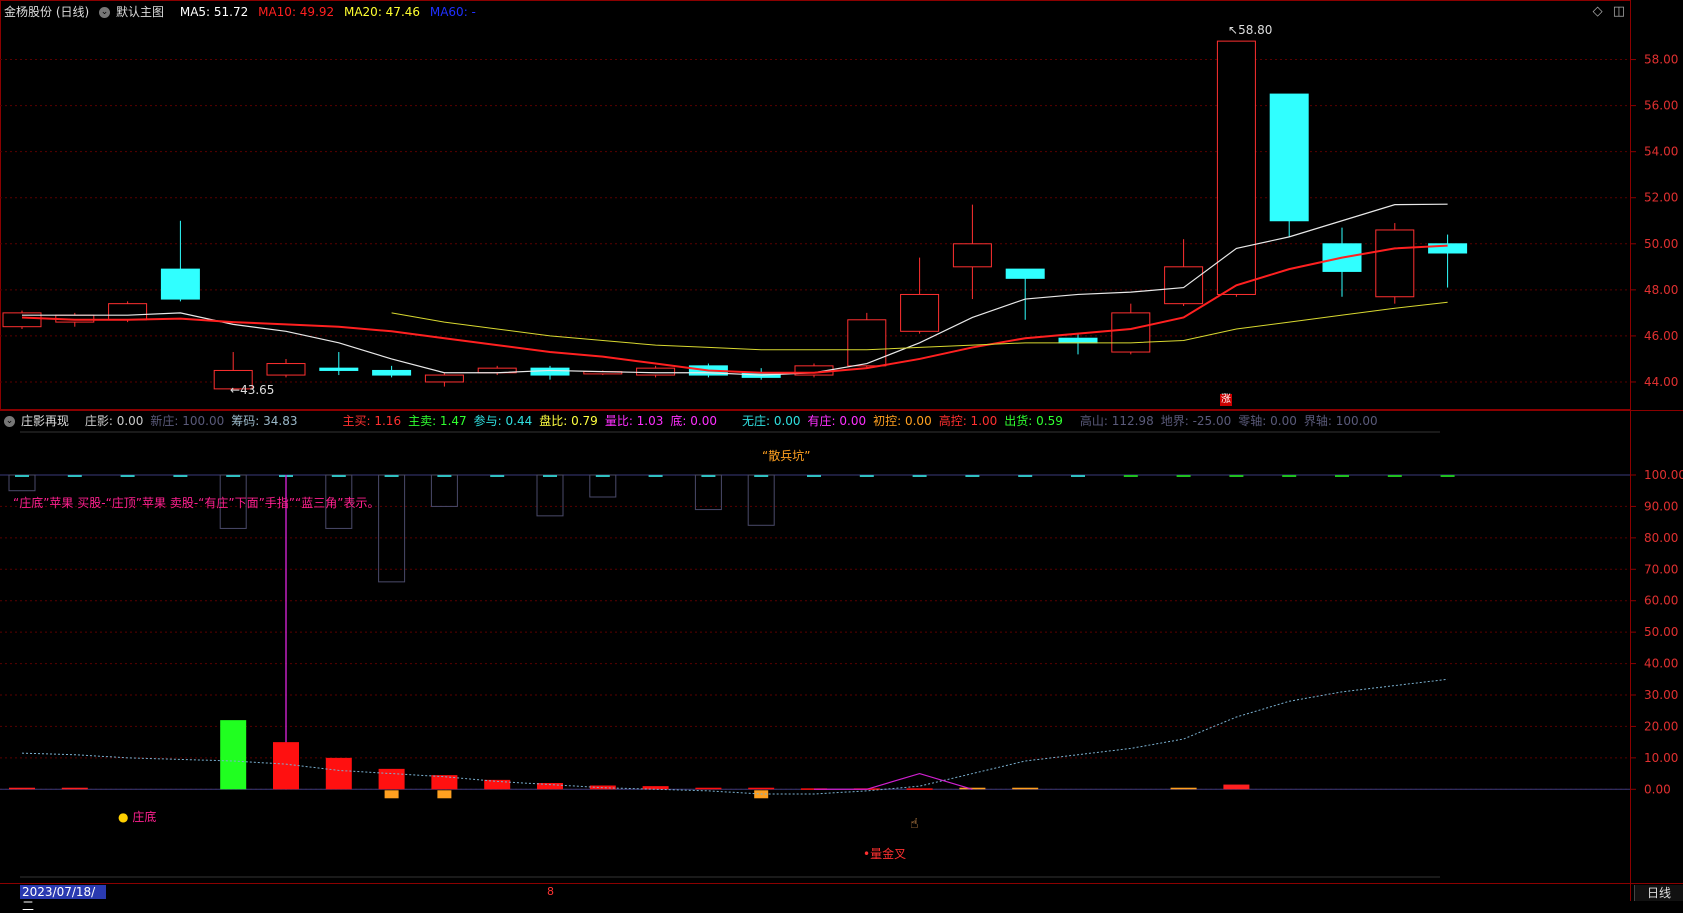 The width and height of the screenshot is (1683, 913). Describe the element at coordinates (1619, 11) in the screenshot. I see `window-icon: ◫` at that location.